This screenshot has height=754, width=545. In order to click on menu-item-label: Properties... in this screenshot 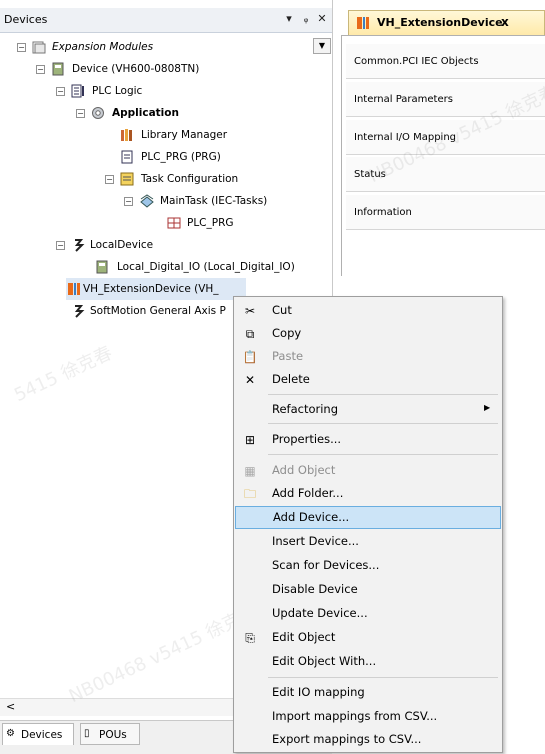, I will do `click(307, 439)`.